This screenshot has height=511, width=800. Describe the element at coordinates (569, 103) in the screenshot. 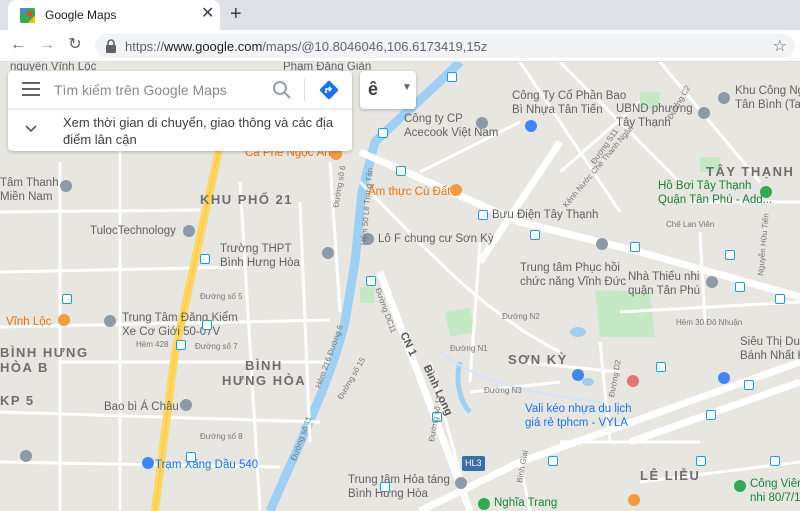

I see `poi-cong-ty-bao-bi: Công Ty Cổ Phần Bao Bì Nhựa Tân Tiến` at that location.